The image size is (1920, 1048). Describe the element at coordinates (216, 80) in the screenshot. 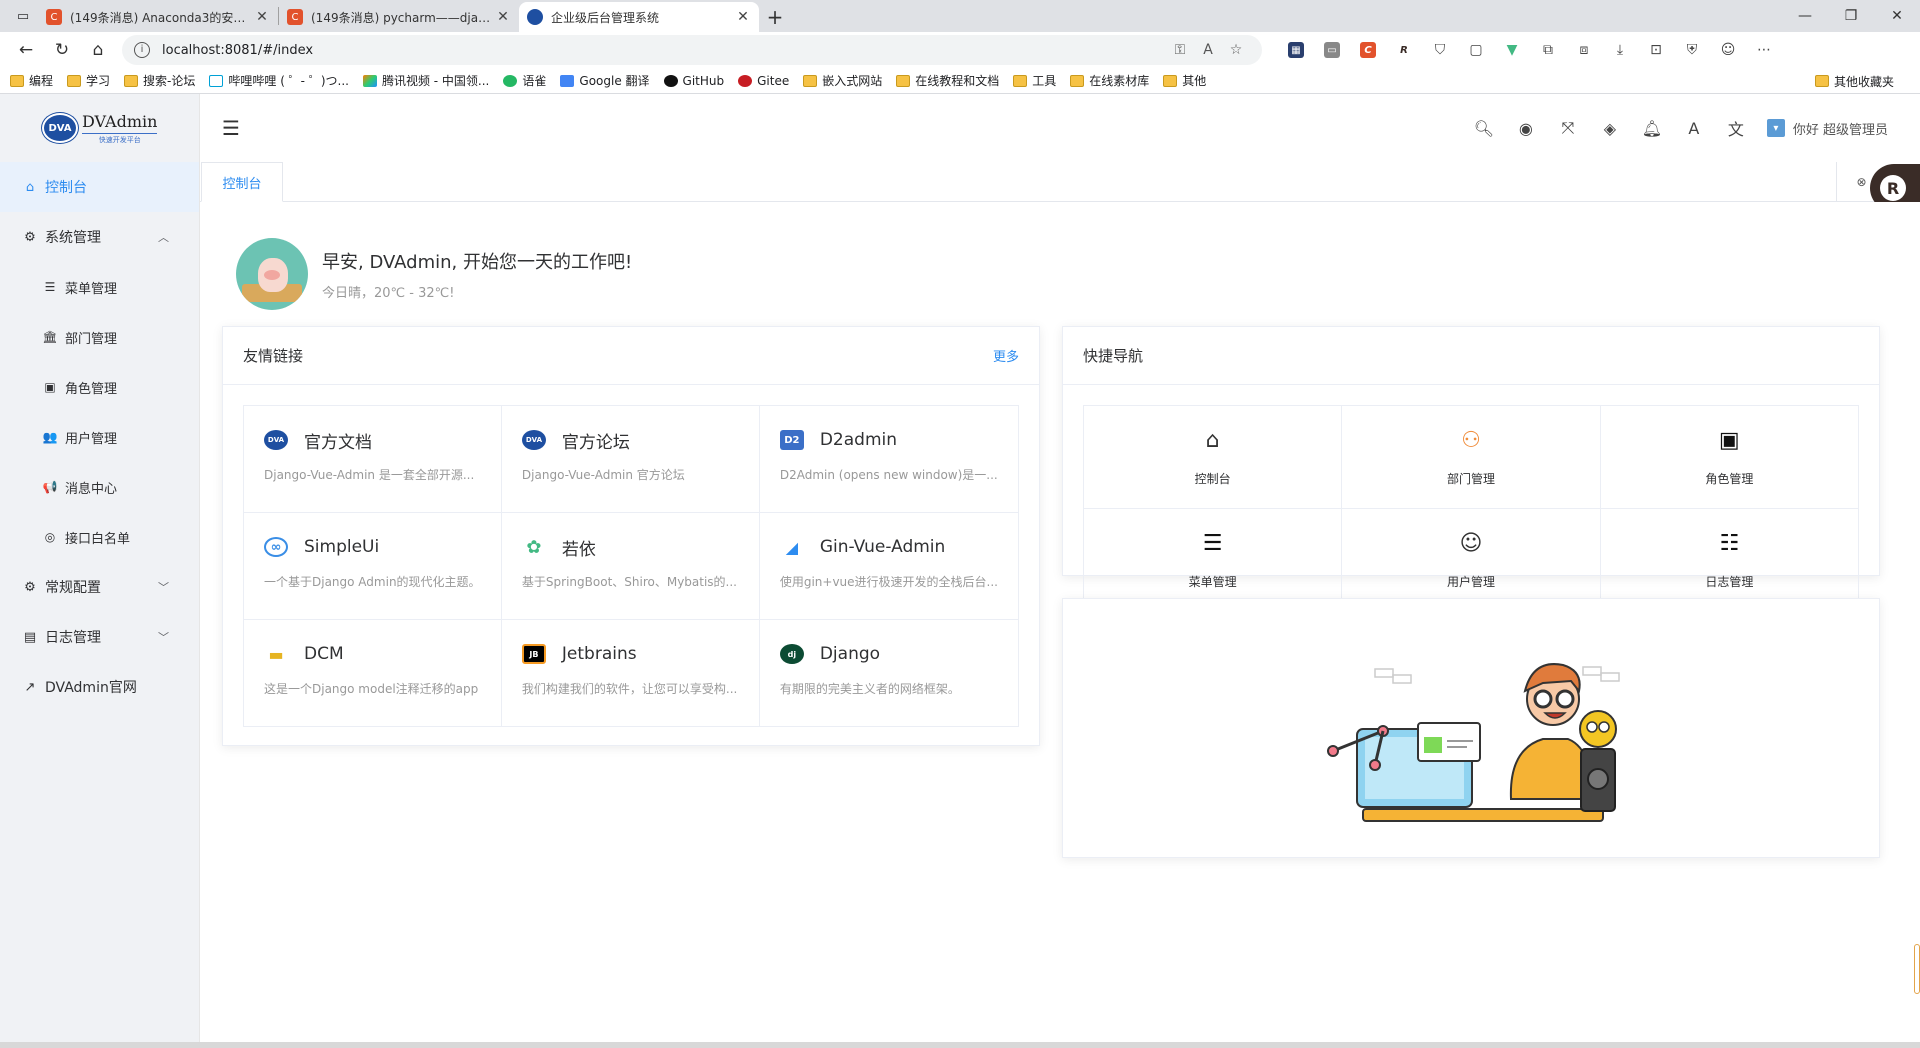

I see `bilibili-icon` at that location.